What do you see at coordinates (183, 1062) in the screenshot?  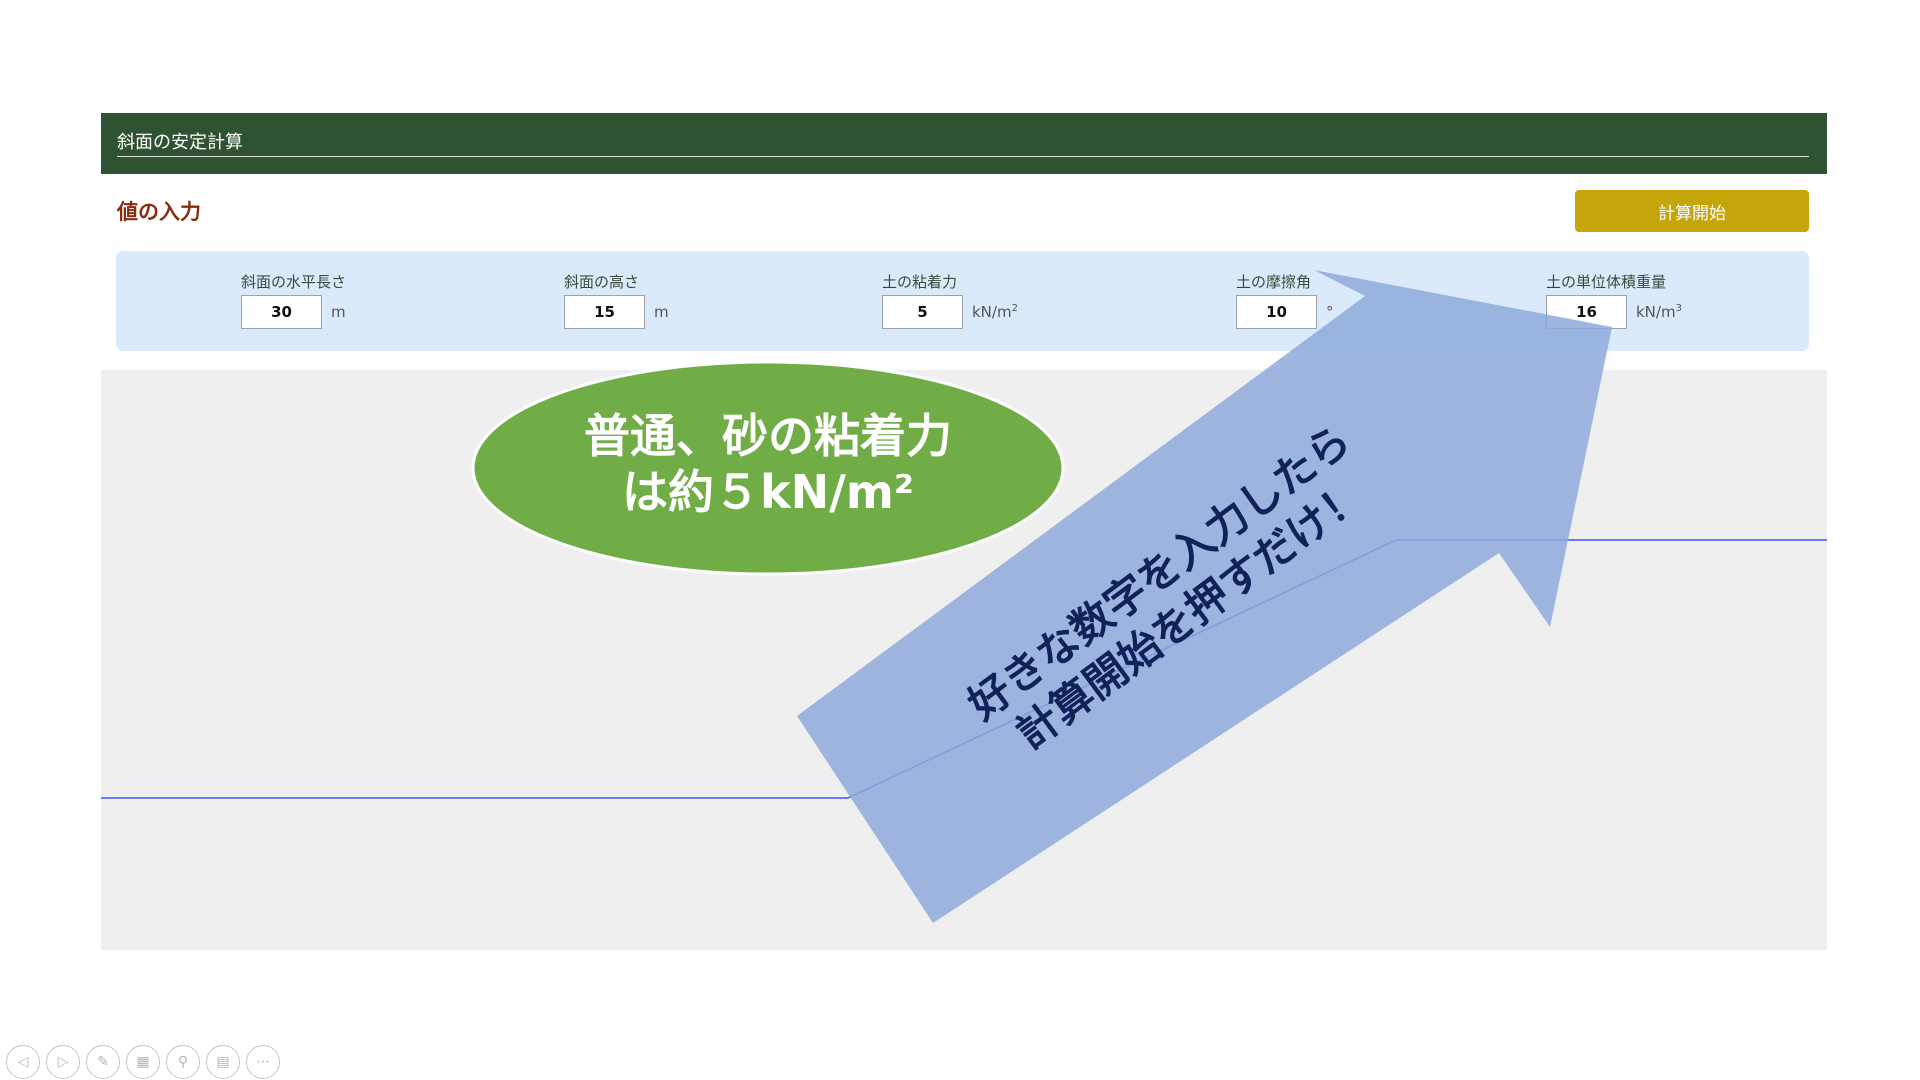 I see `zoom-icon: ⚲` at bounding box center [183, 1062].